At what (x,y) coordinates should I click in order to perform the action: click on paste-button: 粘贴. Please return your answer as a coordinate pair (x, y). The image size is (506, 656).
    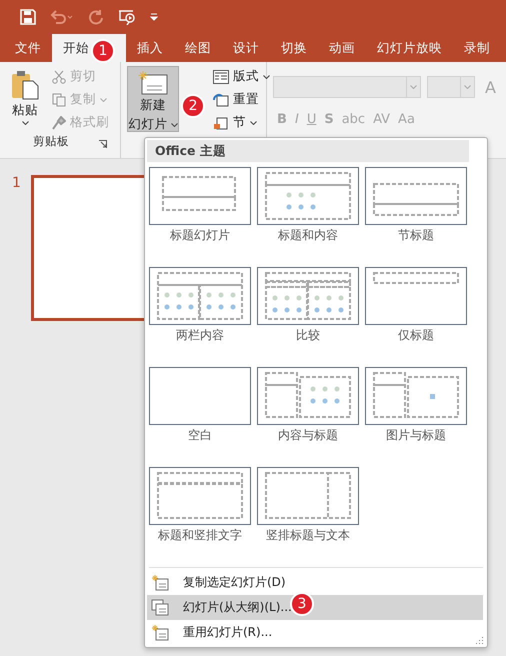
    Looking at the image, I should click on (25, 99).